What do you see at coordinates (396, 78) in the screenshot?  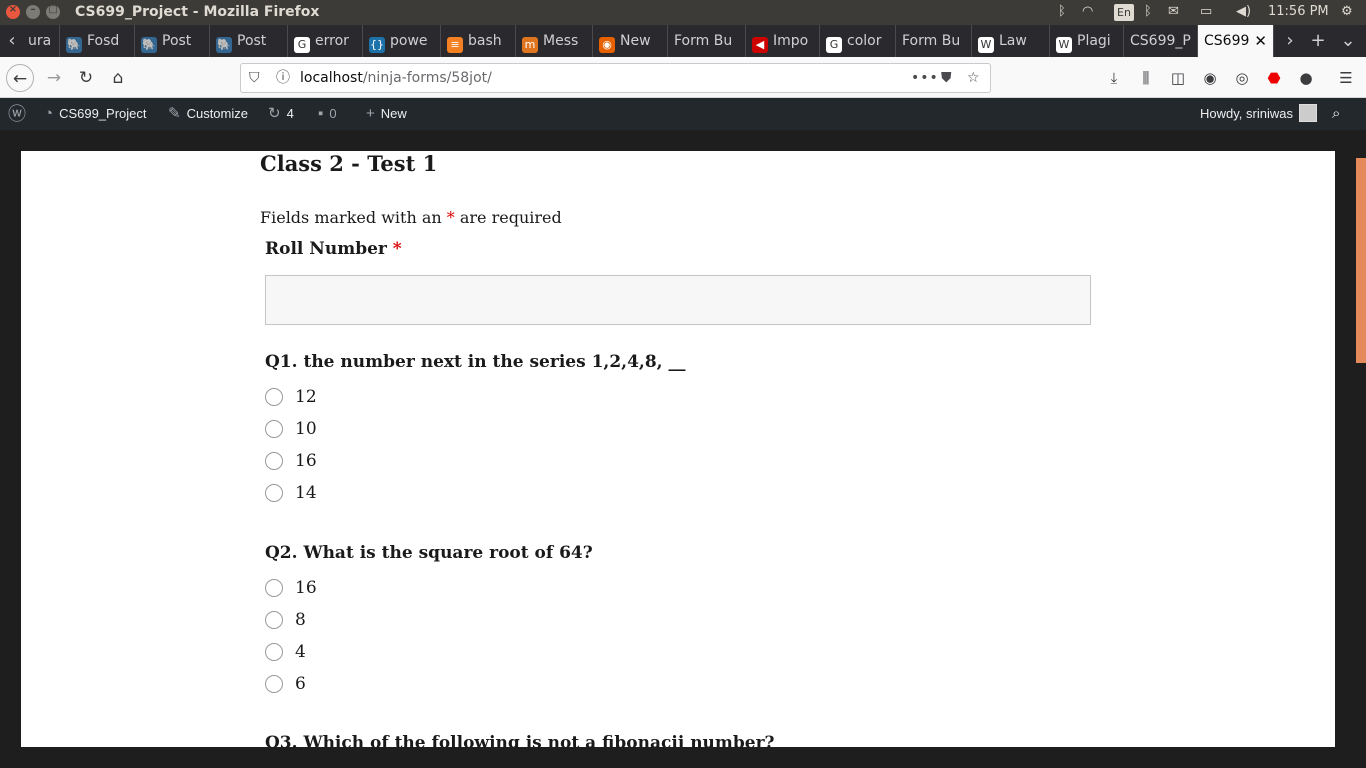 I see `url-text: localhost/ninja-forms/58jot/` at bounding box center [396, 78].